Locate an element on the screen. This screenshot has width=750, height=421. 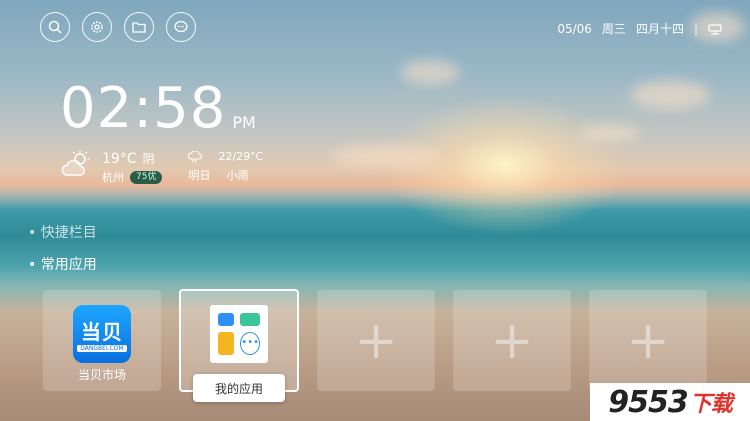
more-dots-icon: ••• is located at coordinates (250, 343).